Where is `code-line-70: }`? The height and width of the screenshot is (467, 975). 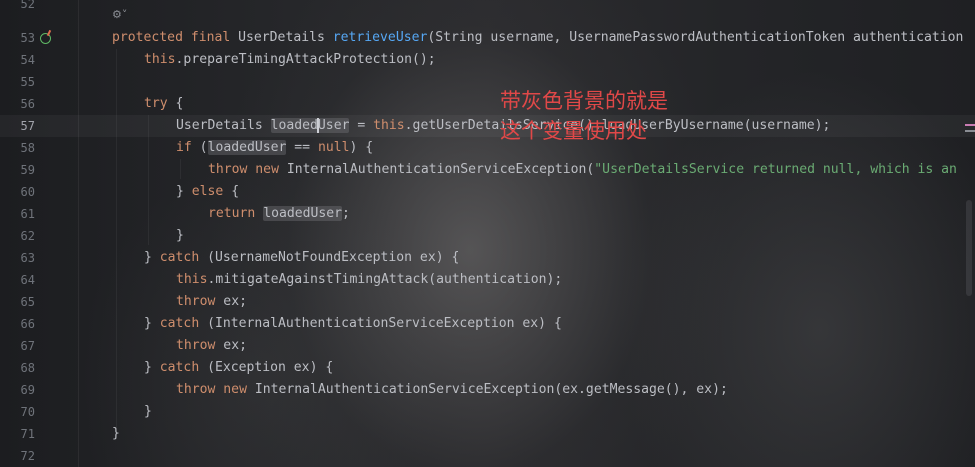
code-line-70: } is located at coordinates (148, 412).